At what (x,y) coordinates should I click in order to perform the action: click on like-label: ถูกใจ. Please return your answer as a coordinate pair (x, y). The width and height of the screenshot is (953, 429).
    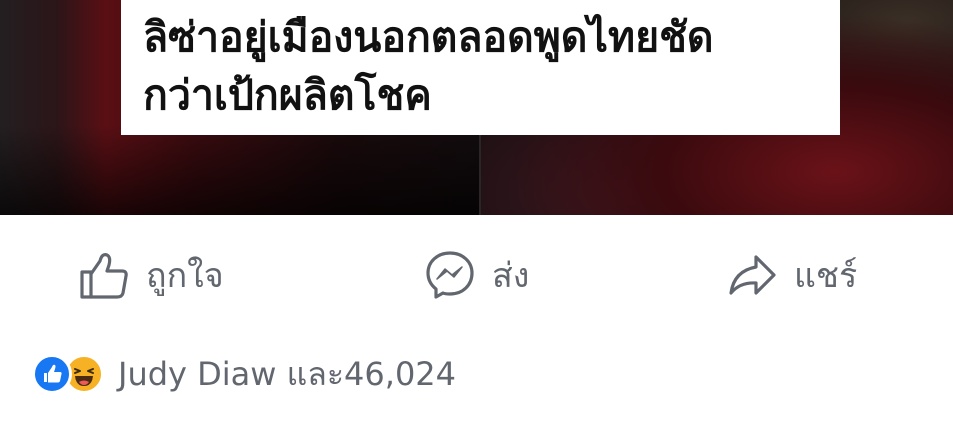
    Looking at the image, I should click on (185, 276).